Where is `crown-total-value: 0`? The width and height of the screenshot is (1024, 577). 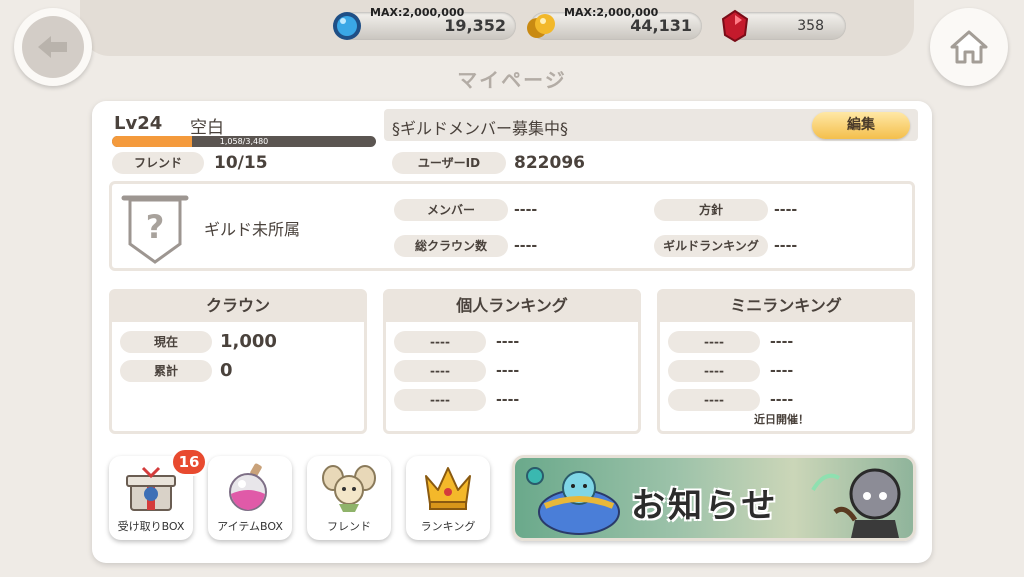 crown-total-value: 0 is located at coordinates (226, 370).